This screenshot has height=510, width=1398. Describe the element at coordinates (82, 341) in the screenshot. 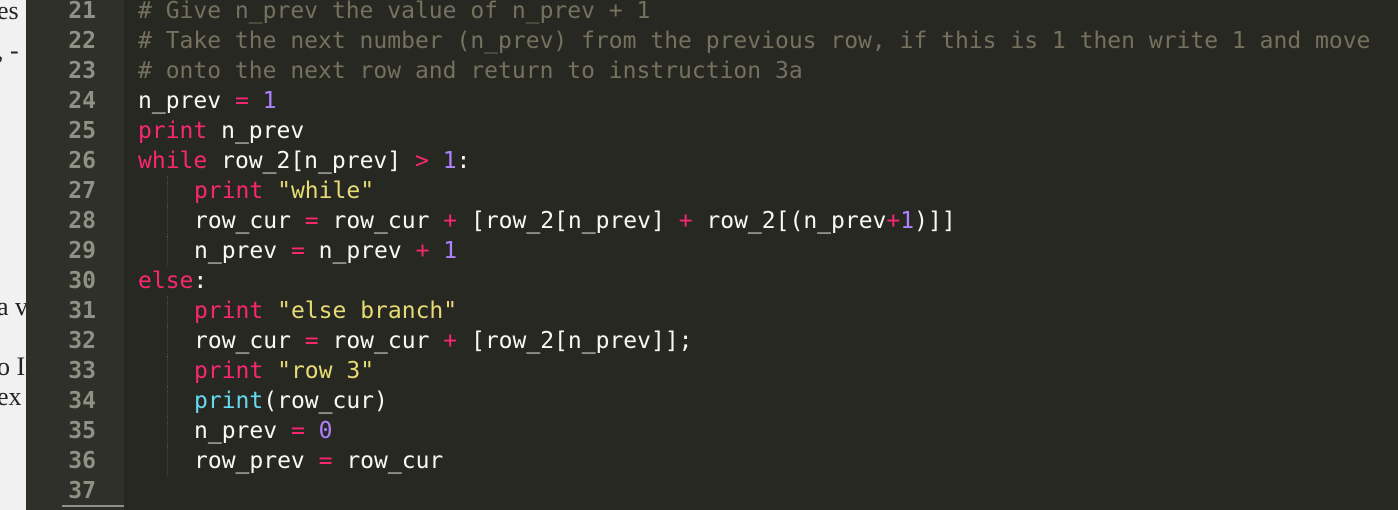

I see `line-number: 32` at that location.